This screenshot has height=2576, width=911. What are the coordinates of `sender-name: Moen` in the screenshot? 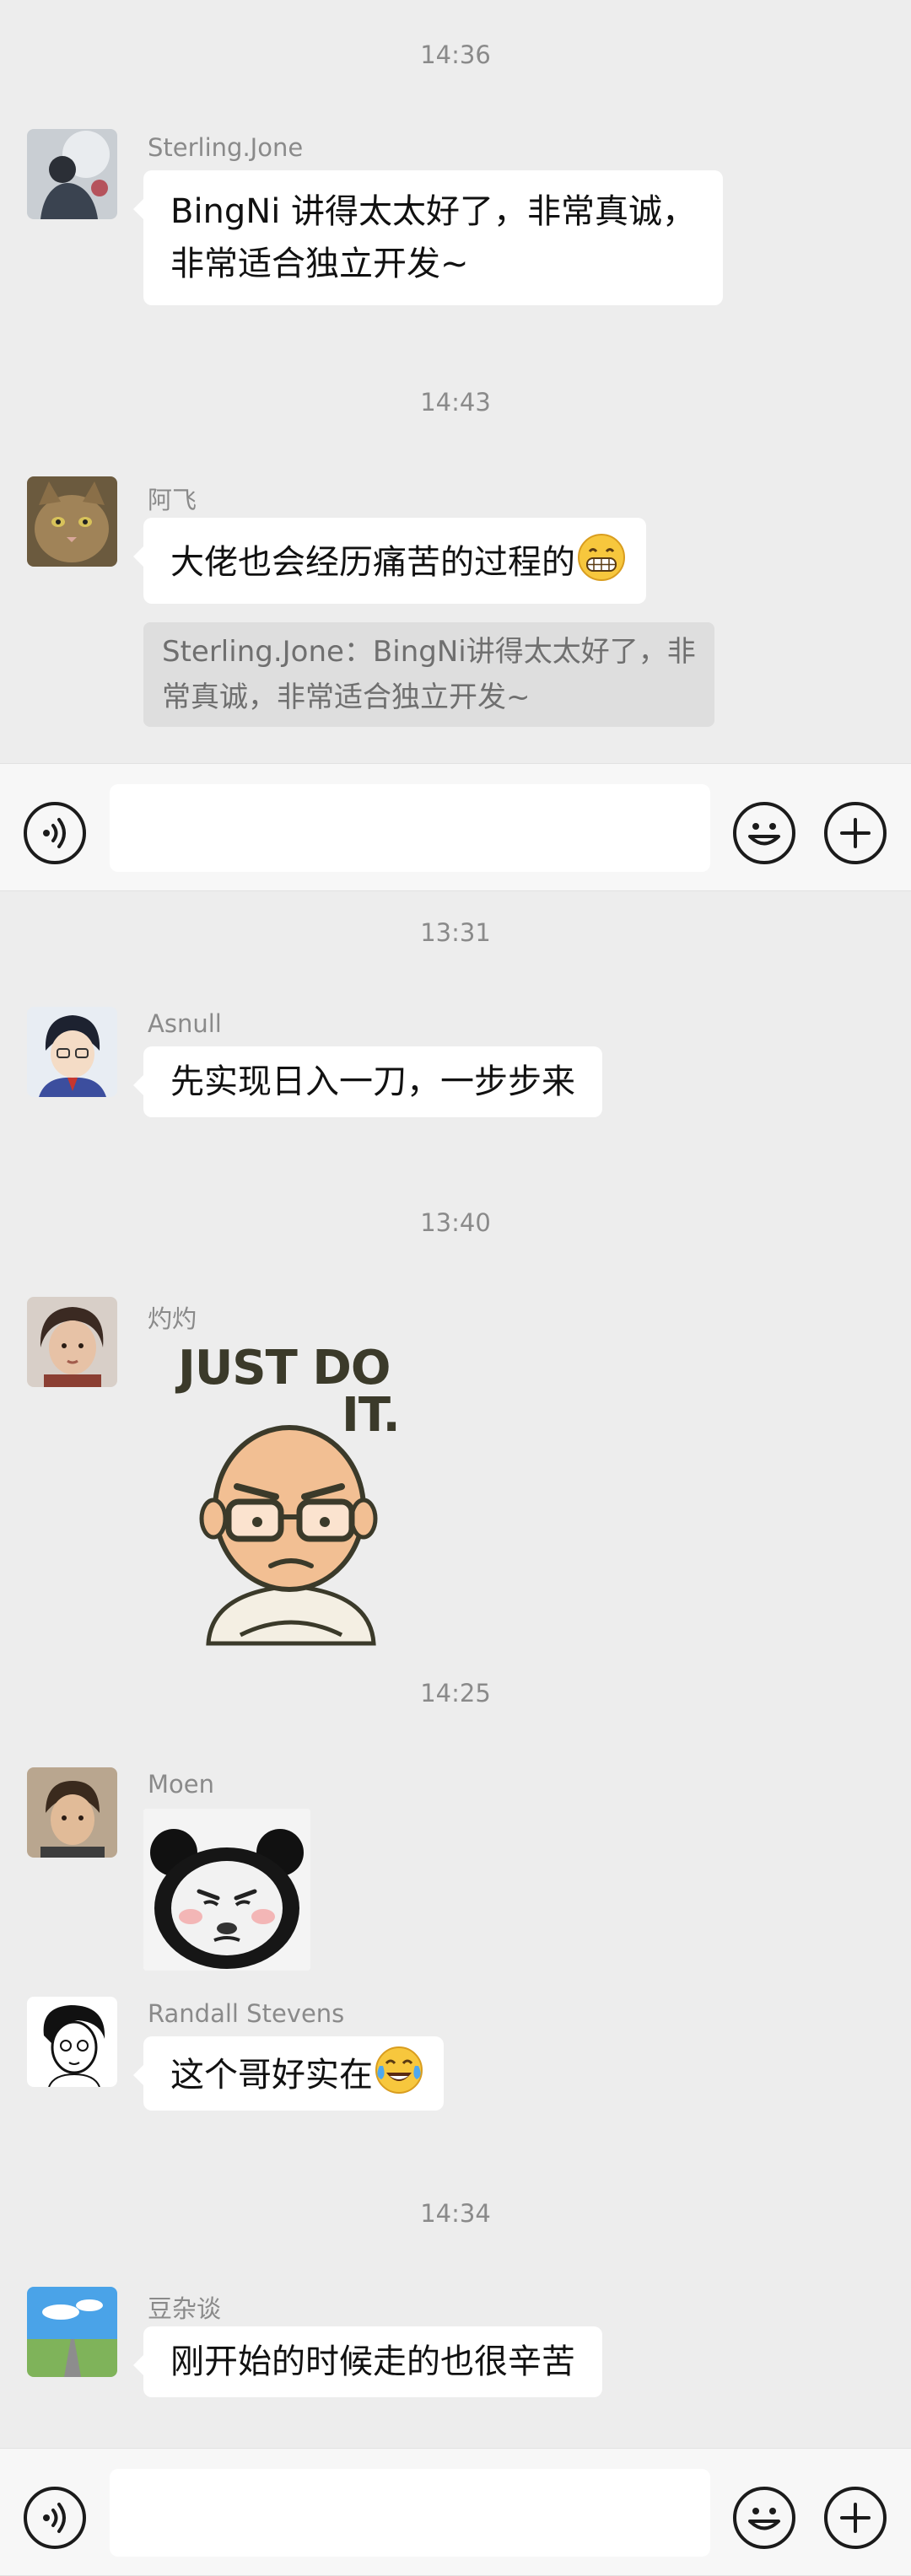 It's located at (181, 1785).